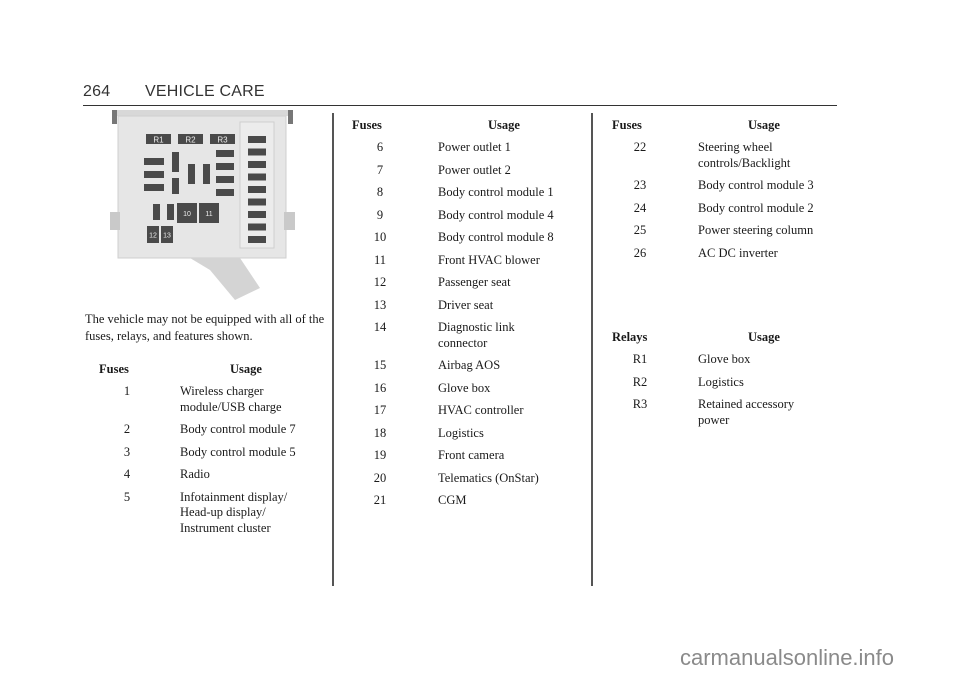 This screenshot has height=678, width=960. What do you see at coordinates (127, 429) in the screenshot?
I see `row-number: 2` at bounding box center [127, 429].